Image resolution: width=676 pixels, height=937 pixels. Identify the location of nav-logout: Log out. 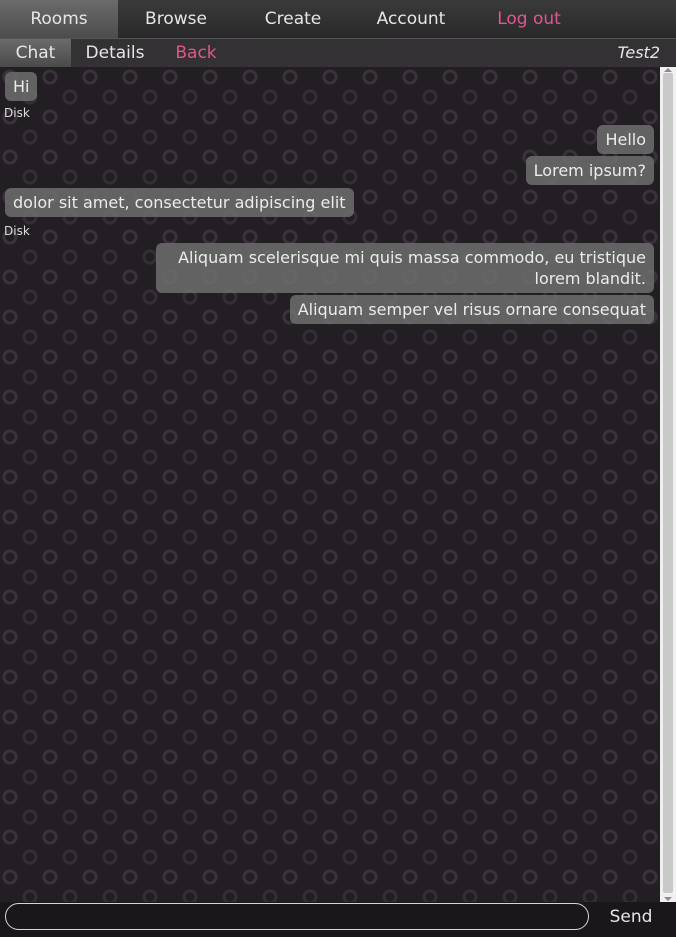
(529, 19).